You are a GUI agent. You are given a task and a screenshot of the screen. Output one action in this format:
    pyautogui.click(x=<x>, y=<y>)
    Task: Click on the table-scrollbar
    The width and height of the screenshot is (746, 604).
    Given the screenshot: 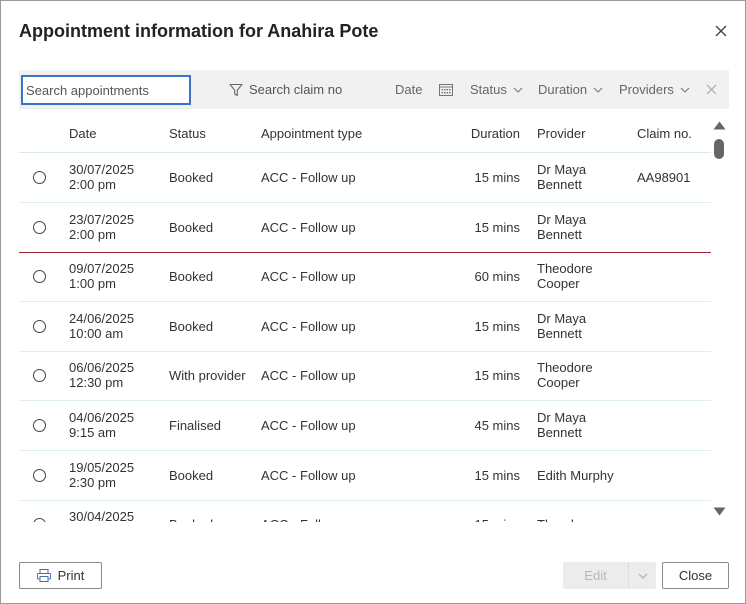 What is the action you would take?
    pyautogui.click(x=719, y=319)
    